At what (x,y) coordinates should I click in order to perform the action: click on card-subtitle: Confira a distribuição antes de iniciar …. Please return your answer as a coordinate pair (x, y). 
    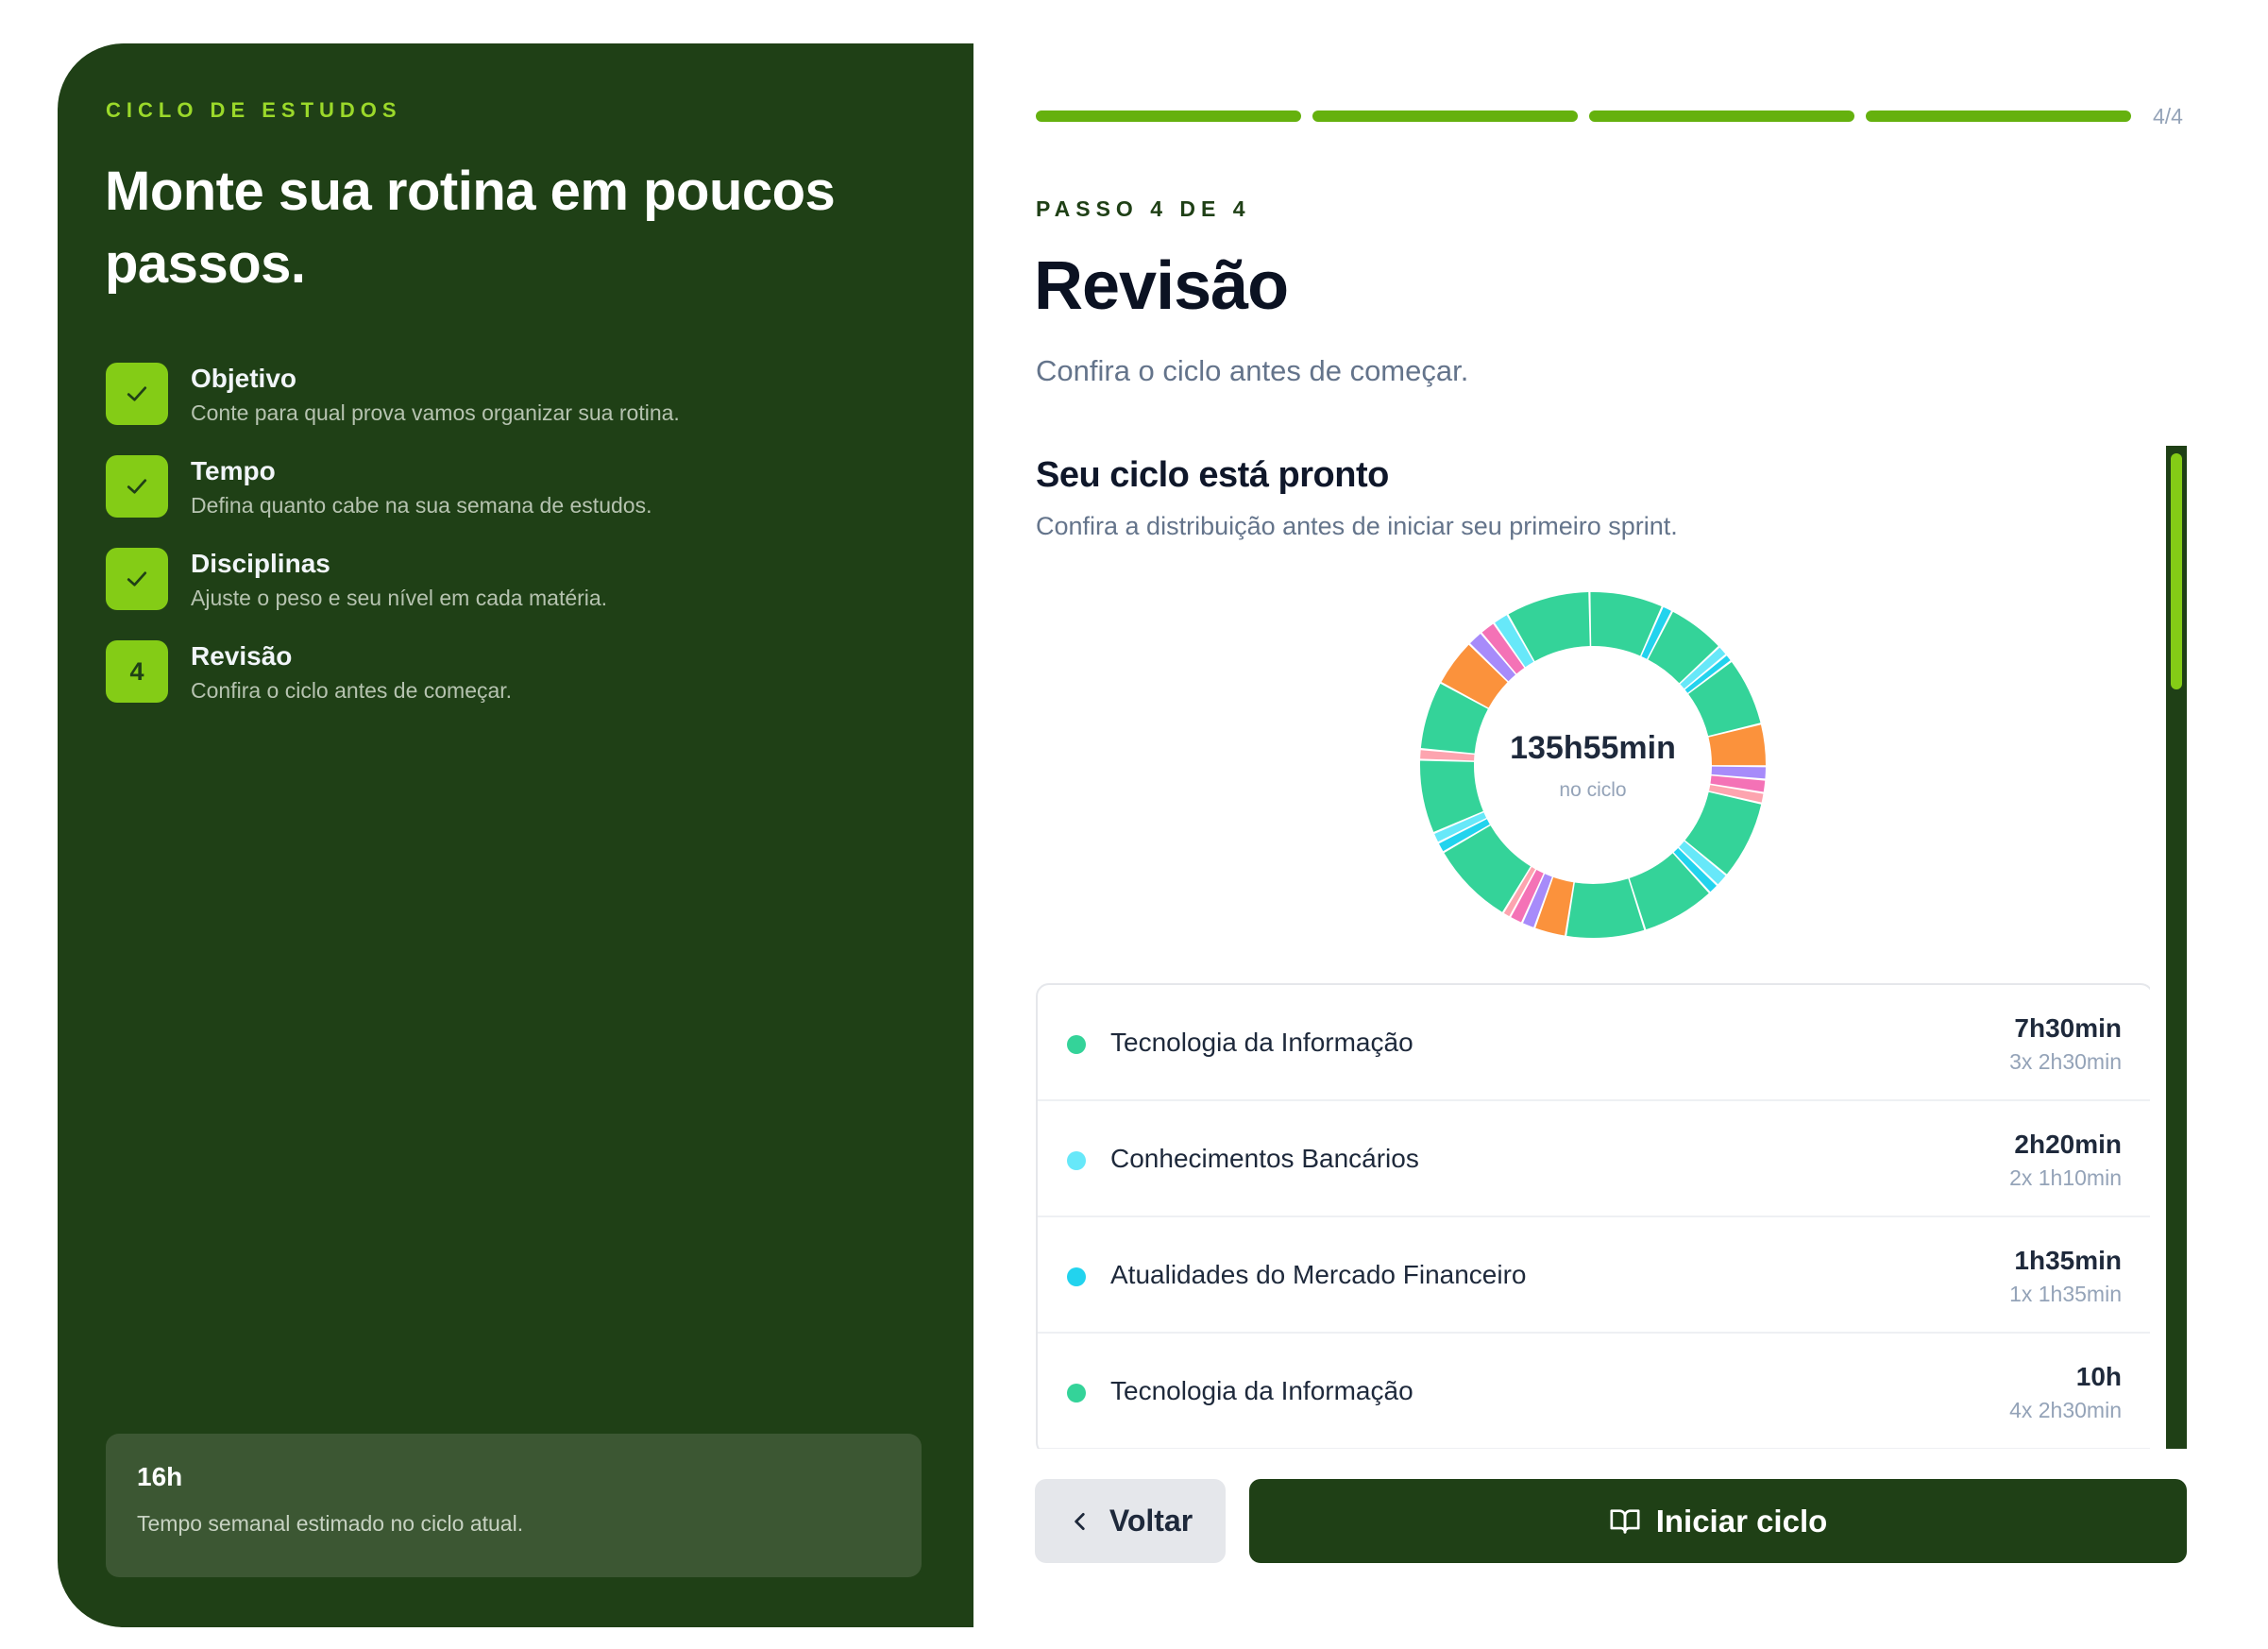
    Looking at the image, I should click on (1357, 526).